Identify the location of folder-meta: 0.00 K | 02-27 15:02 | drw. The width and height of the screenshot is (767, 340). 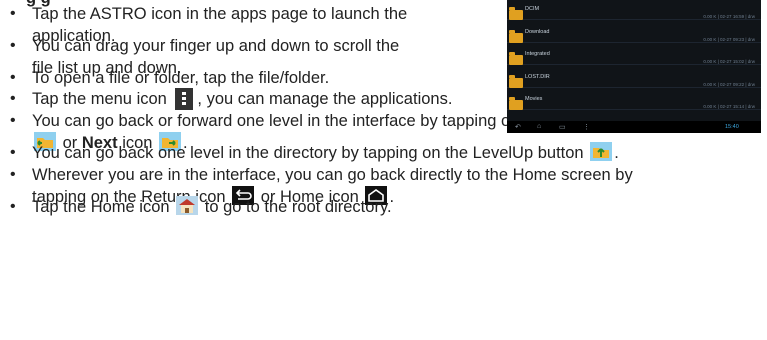
(729, 61).